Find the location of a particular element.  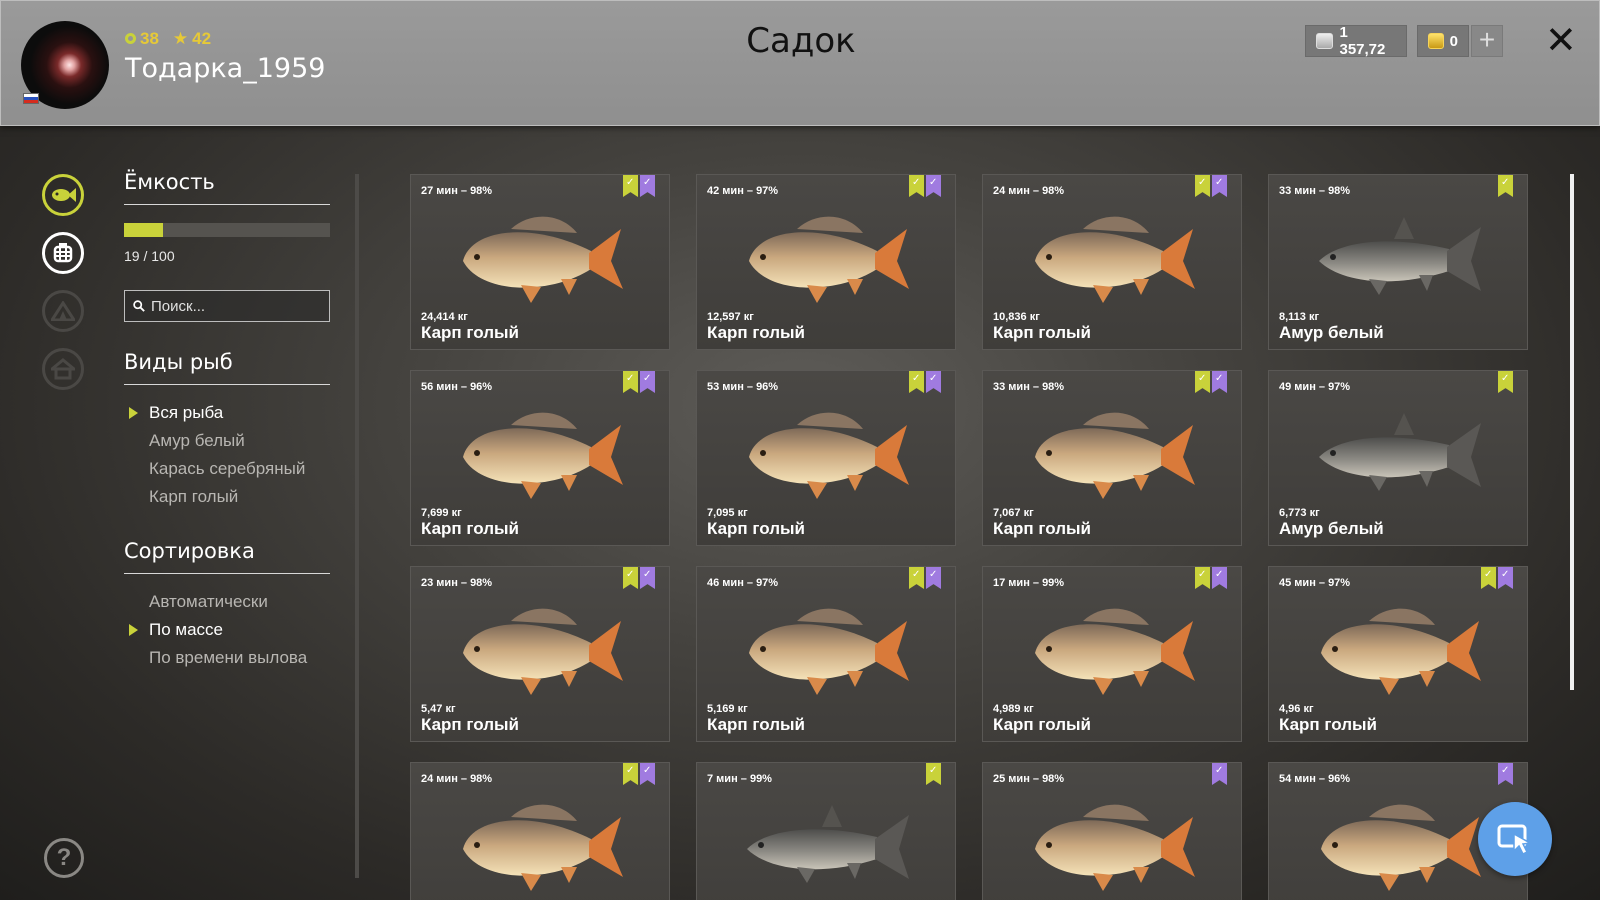

fish-time: 54 мин – 96% is located at coordinates (1315, 779).